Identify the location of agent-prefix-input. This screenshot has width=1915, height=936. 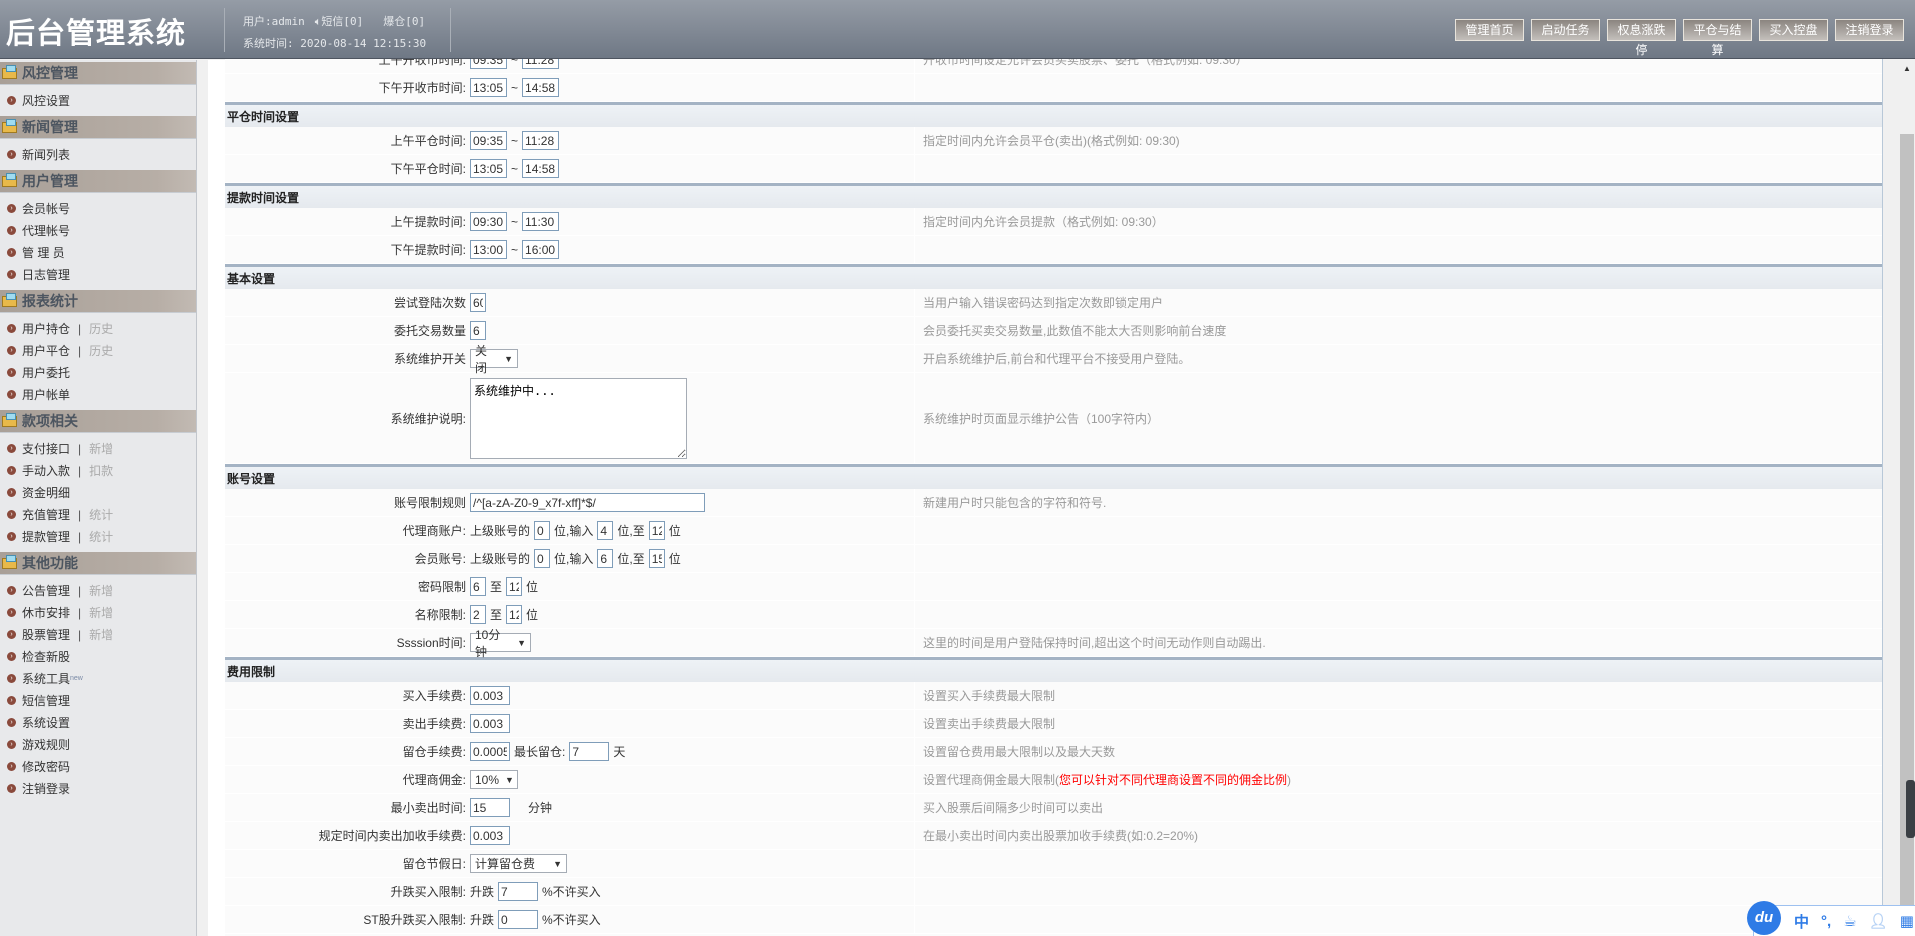
(542, 530).